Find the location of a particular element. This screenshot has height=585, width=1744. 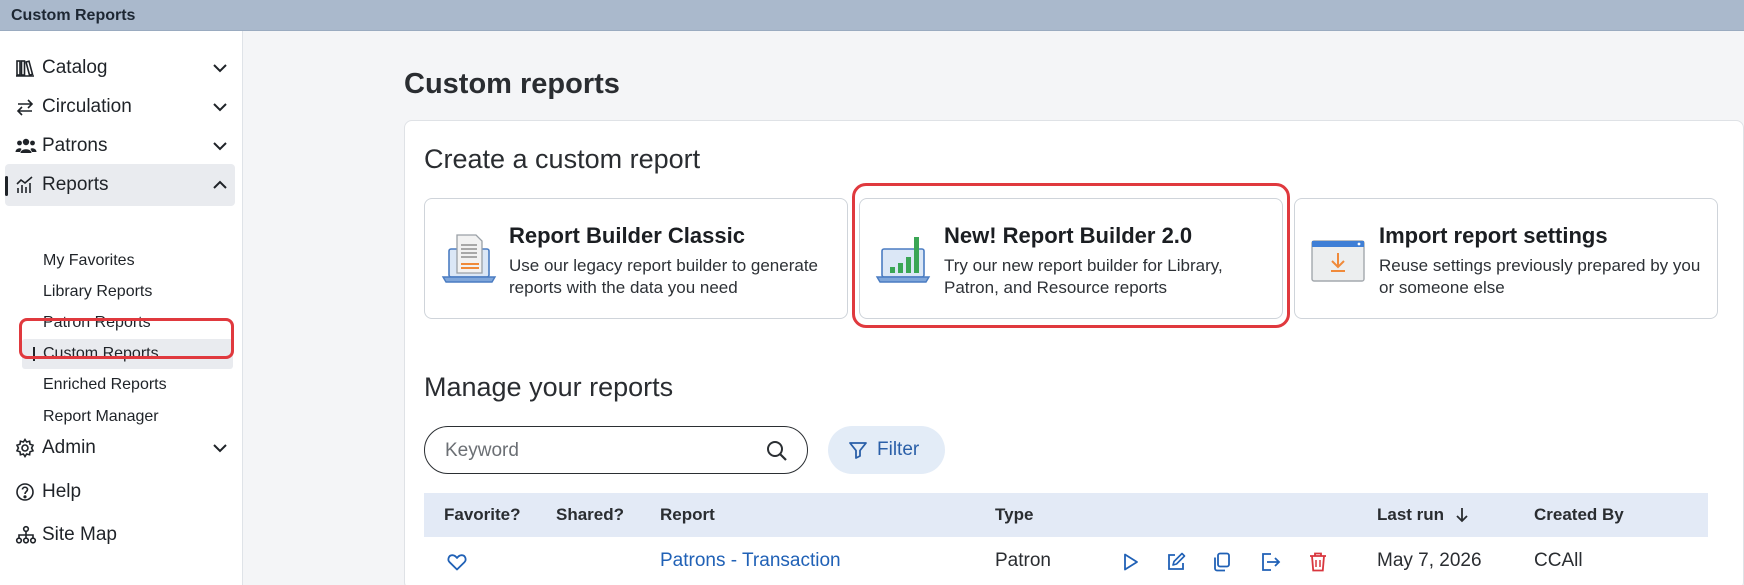

sidebar-item-label: Circulation is located at coordinates (87, 106).